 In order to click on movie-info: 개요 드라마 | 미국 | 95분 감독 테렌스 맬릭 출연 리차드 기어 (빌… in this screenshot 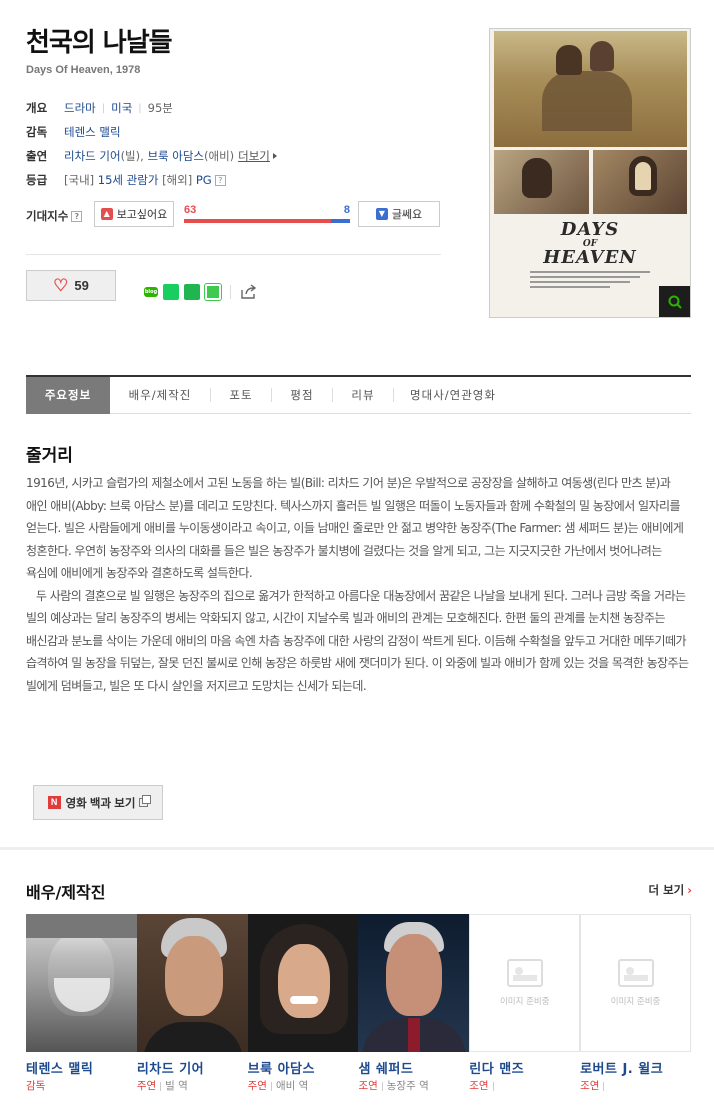, I will do `click(233, 144)`.